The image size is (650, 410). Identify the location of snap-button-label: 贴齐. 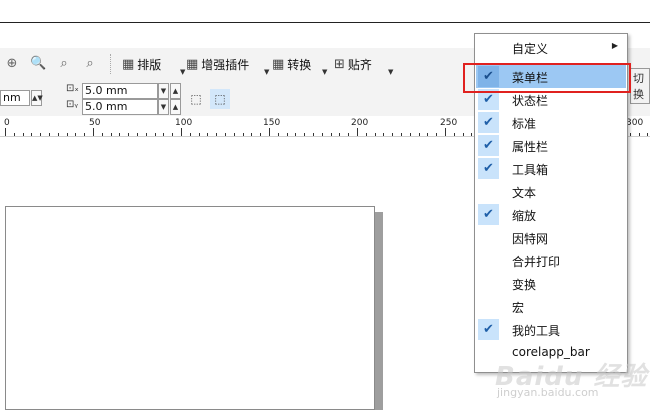
(359, 64).